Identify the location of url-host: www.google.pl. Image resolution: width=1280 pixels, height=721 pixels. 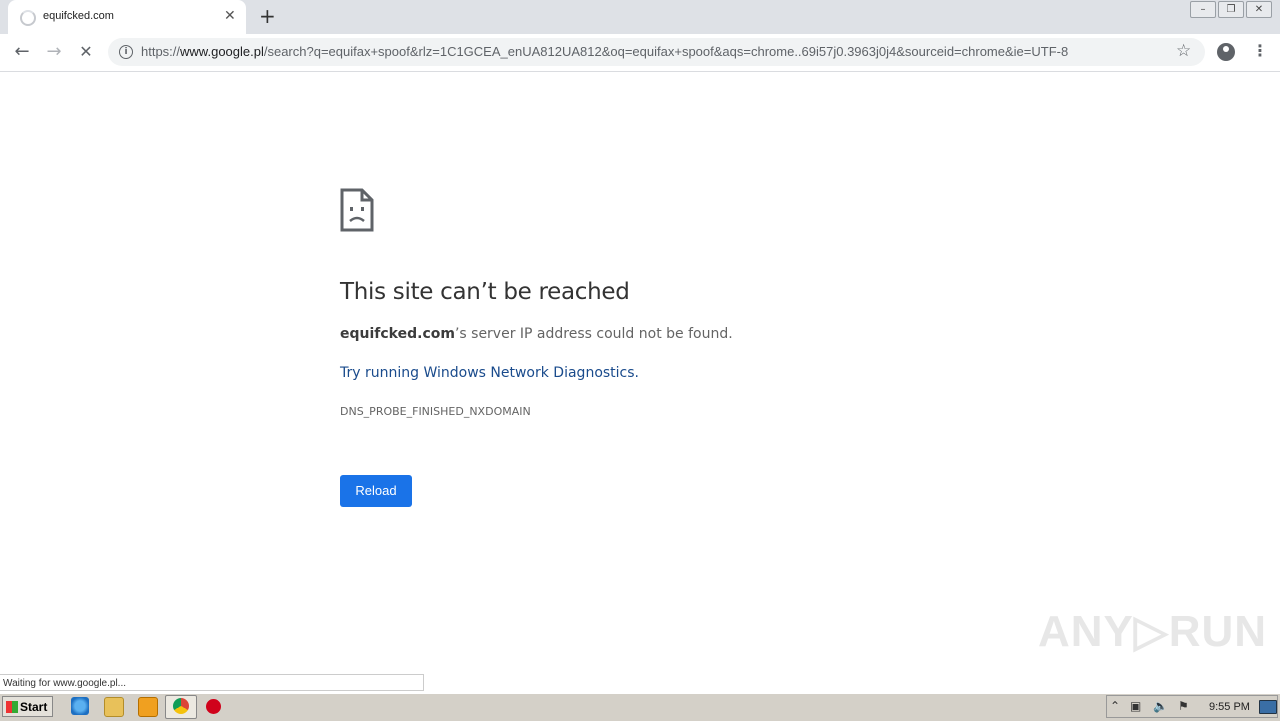
(222, 51).